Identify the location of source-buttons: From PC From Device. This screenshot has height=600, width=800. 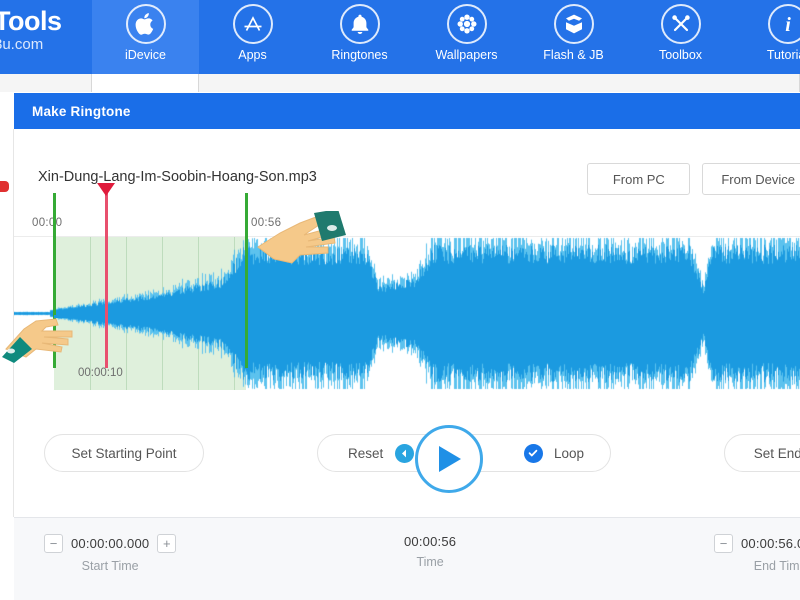
(693, 179).